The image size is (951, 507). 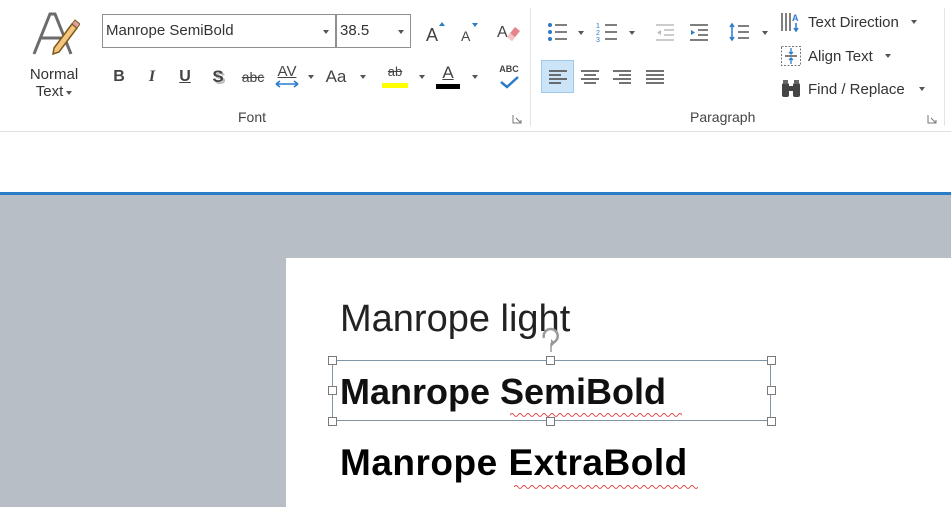 What do you see at coordinates (448, 72) in the screenshot?
I see `font-color-label: A` at bounding box center [448, 72].